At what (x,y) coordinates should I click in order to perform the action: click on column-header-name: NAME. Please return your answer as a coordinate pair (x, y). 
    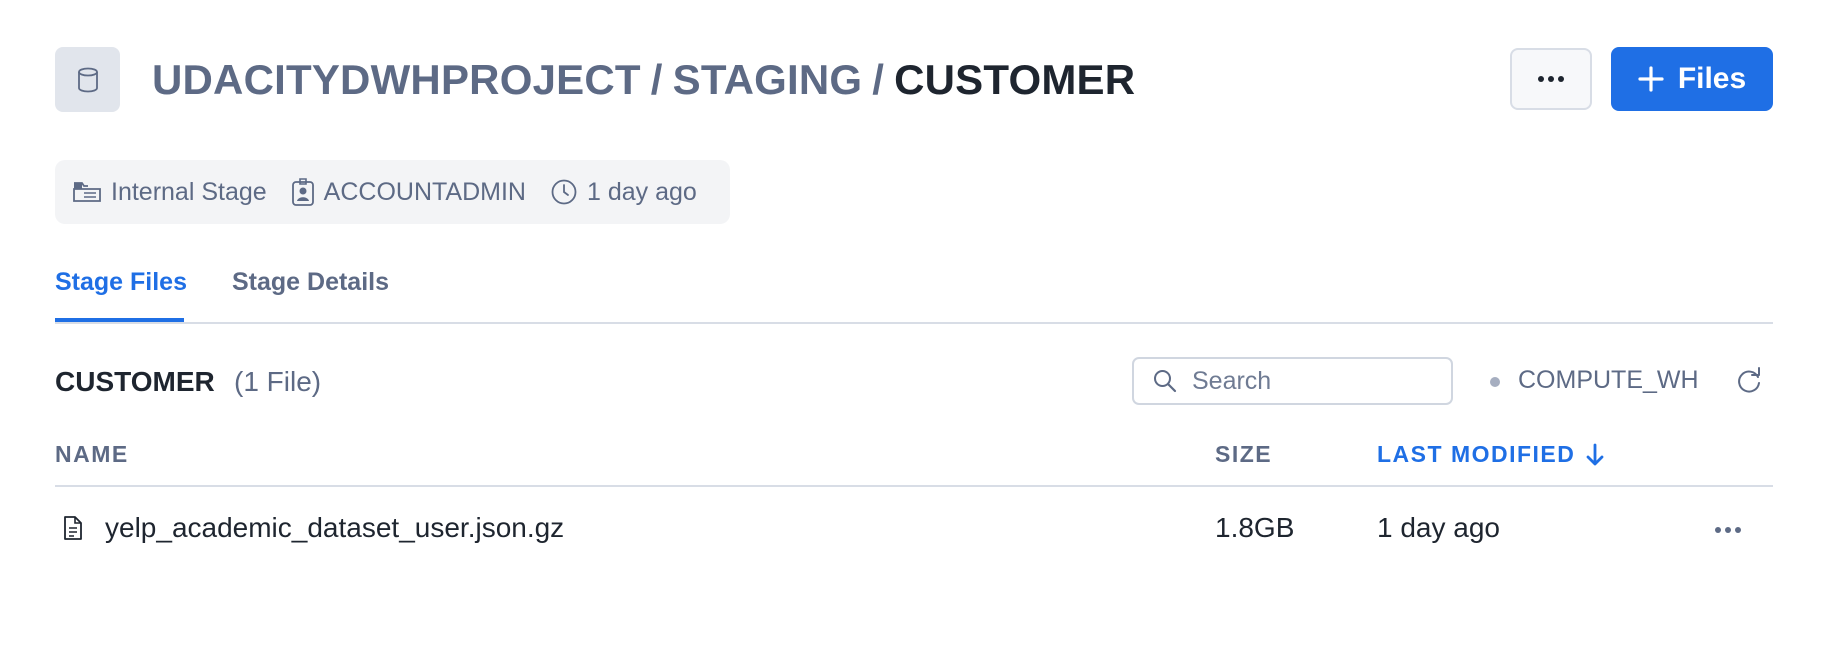
    Looking at the image, I should click on (92, 454).